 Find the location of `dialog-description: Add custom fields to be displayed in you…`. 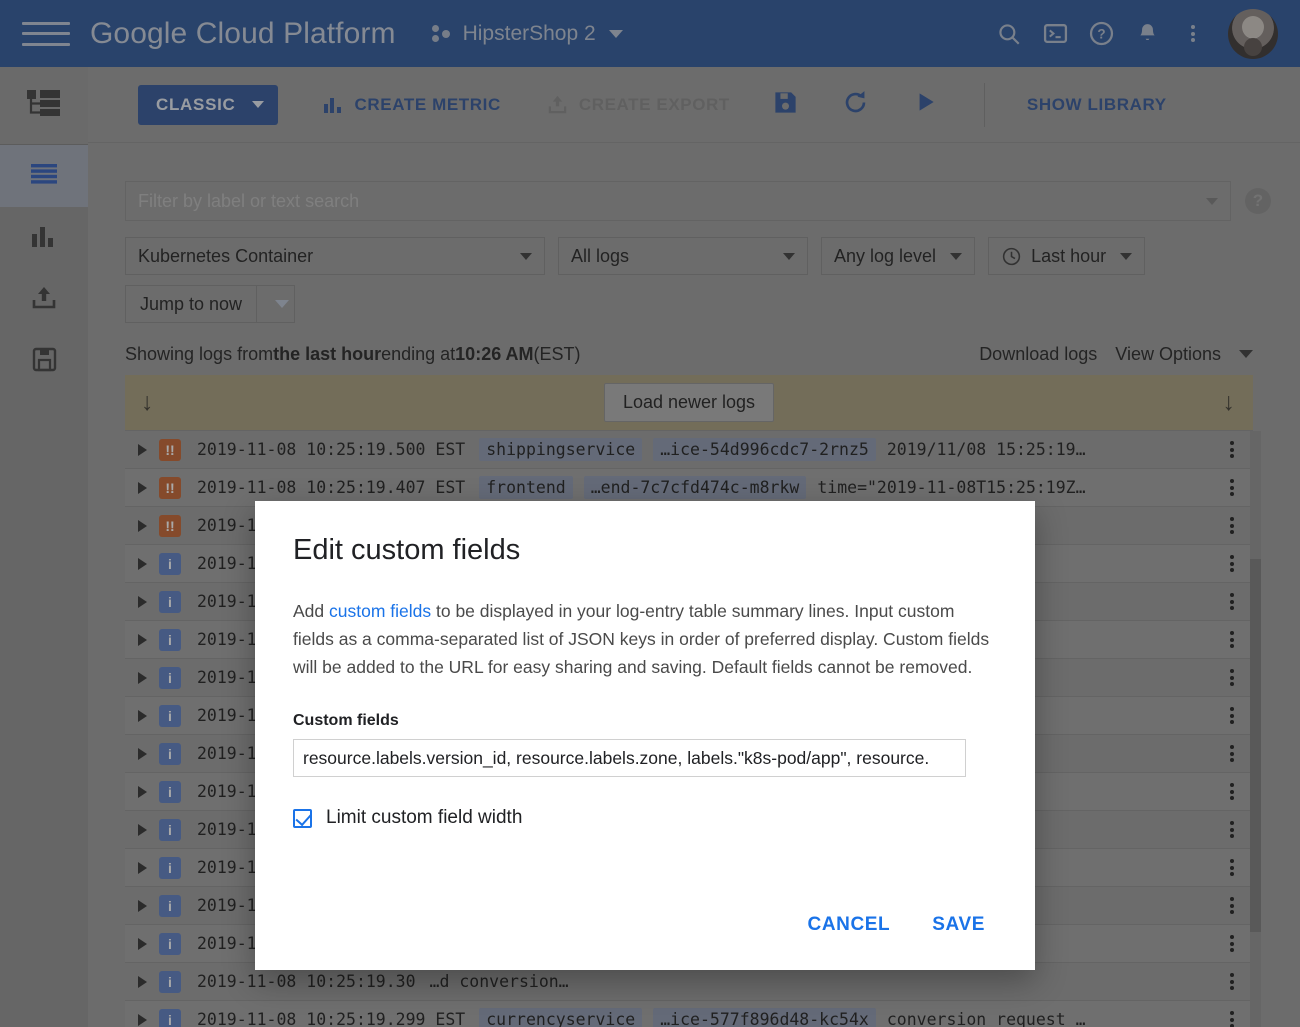

dialog-description: Add custom fields to be displayed in you… is located at coordinates (645, 639).